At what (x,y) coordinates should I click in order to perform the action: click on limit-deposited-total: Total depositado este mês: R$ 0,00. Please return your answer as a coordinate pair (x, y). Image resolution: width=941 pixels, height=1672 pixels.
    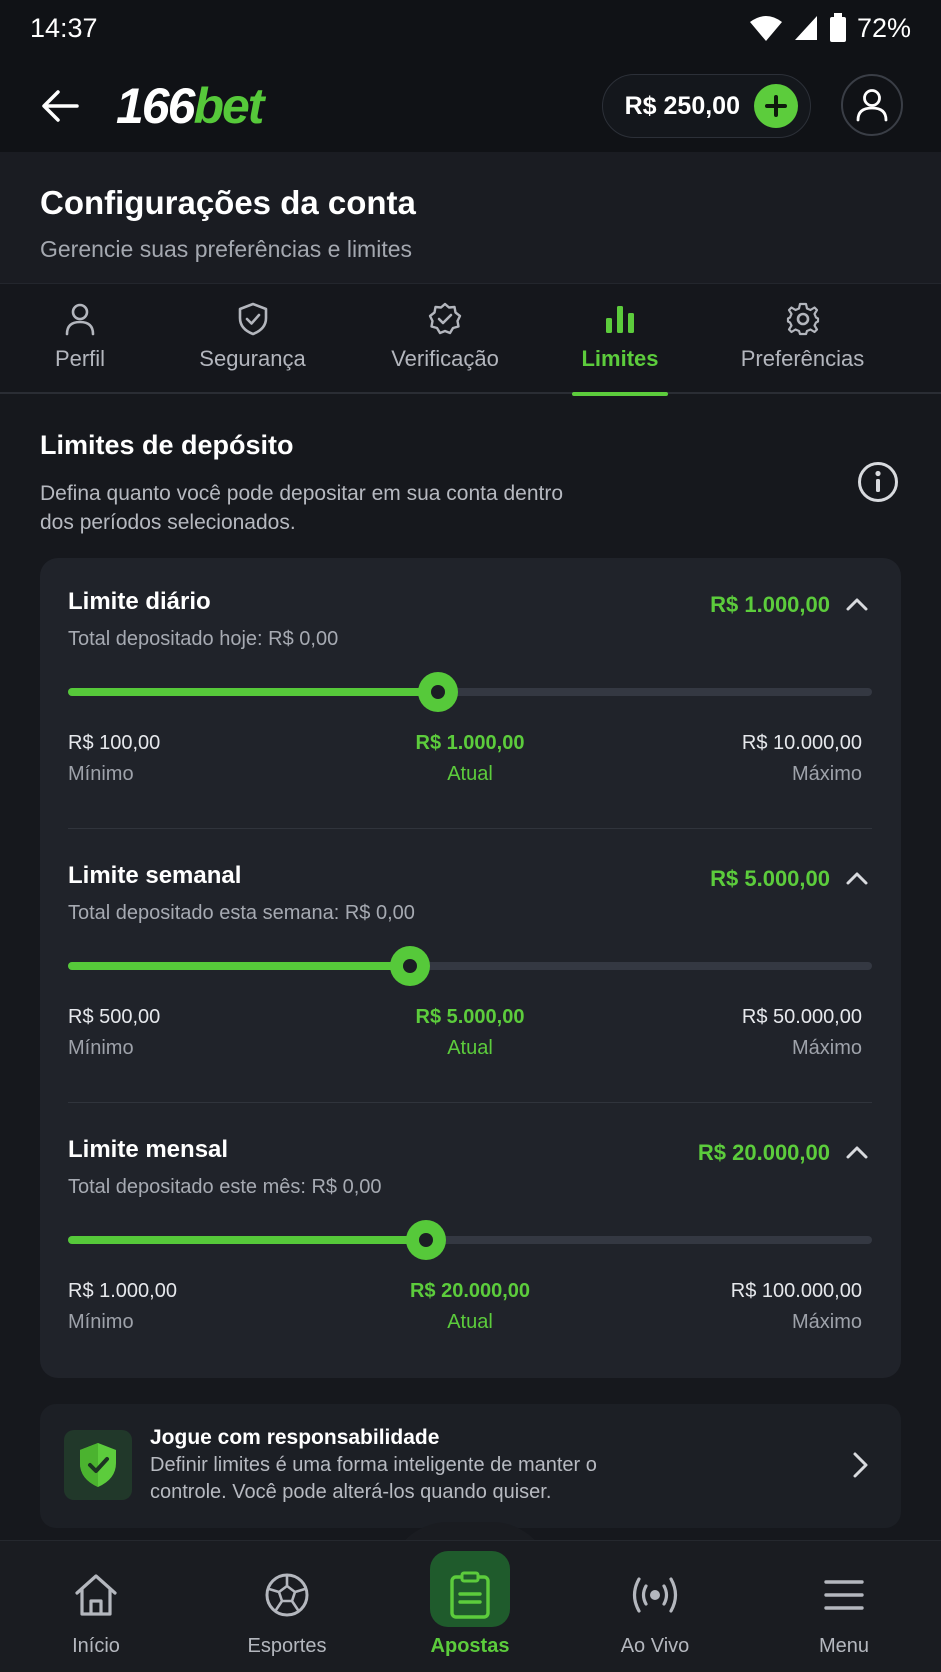
    Looking at the image, I should click on (225, 1187).